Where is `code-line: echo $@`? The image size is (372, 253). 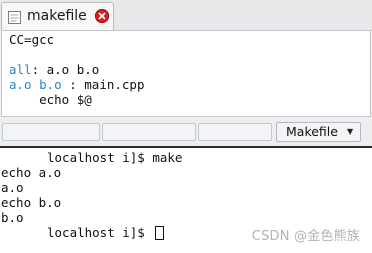 code-line: echo $@ is located at coordinates (76, 99).